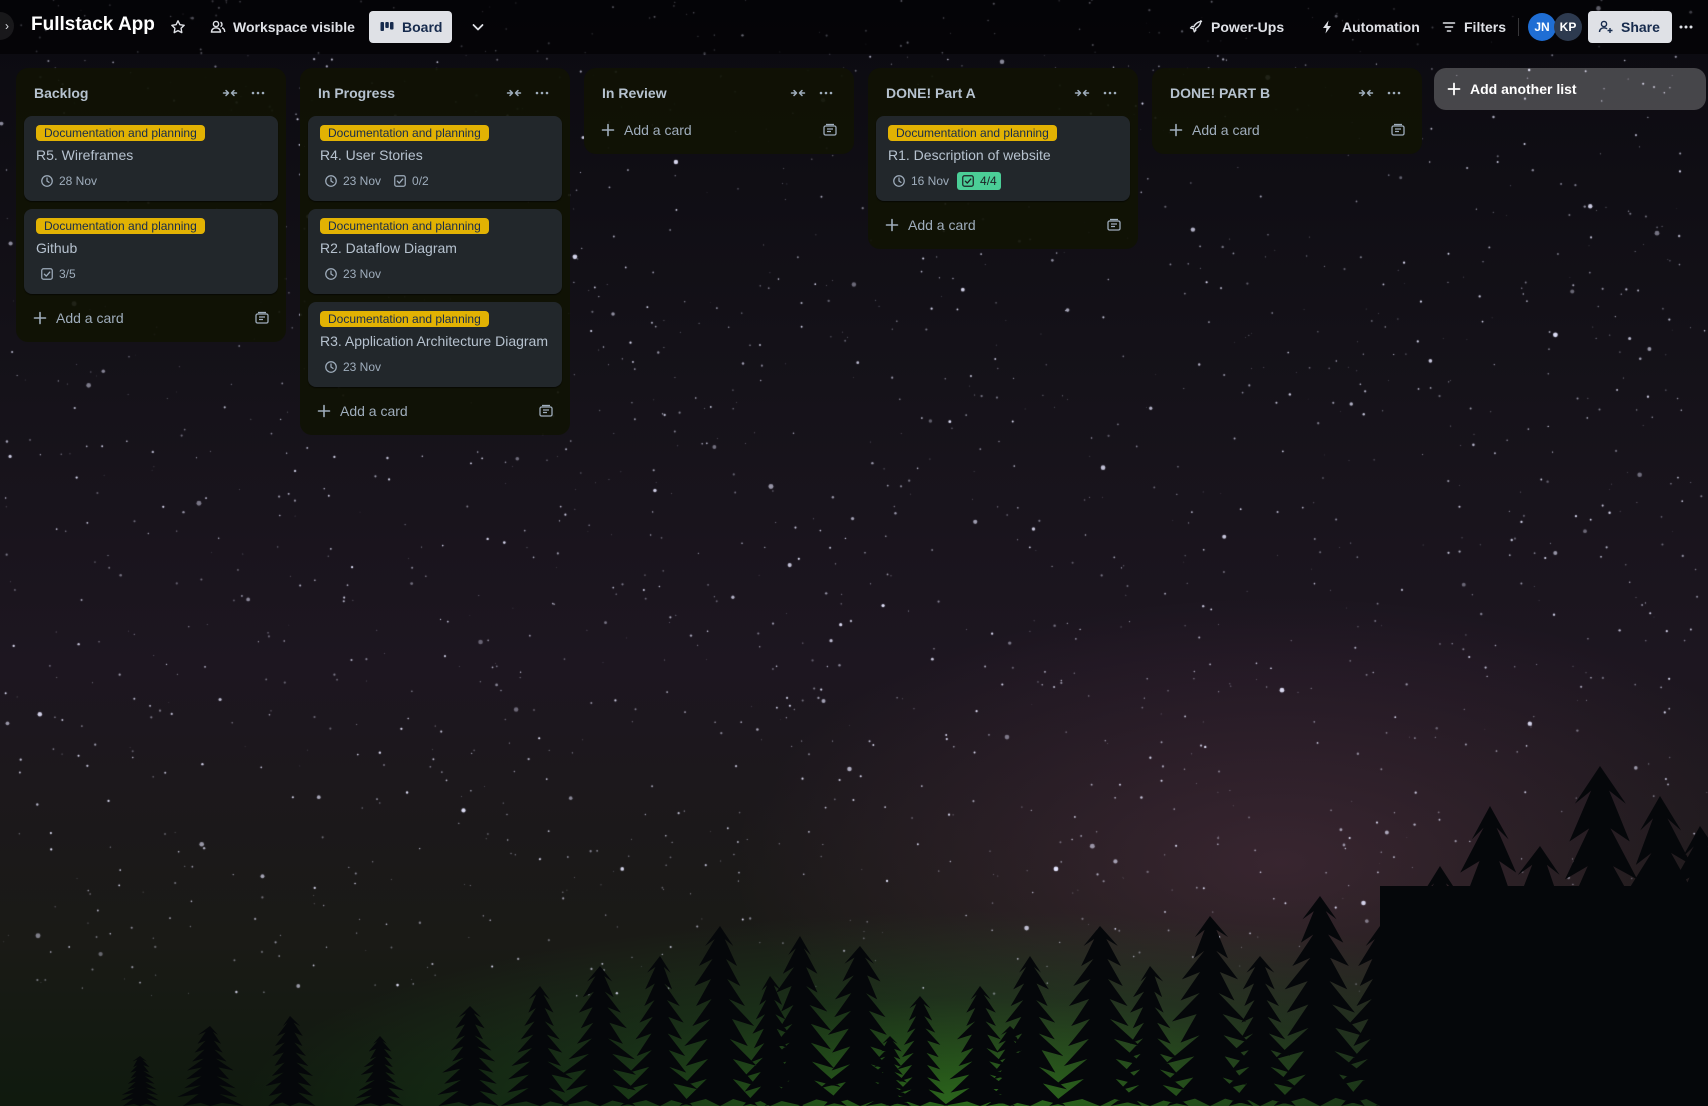  What do you see at coordinates (1686, 27) in the screenshot?
I see `board-menu-button` at bounding box center [1686, 27].